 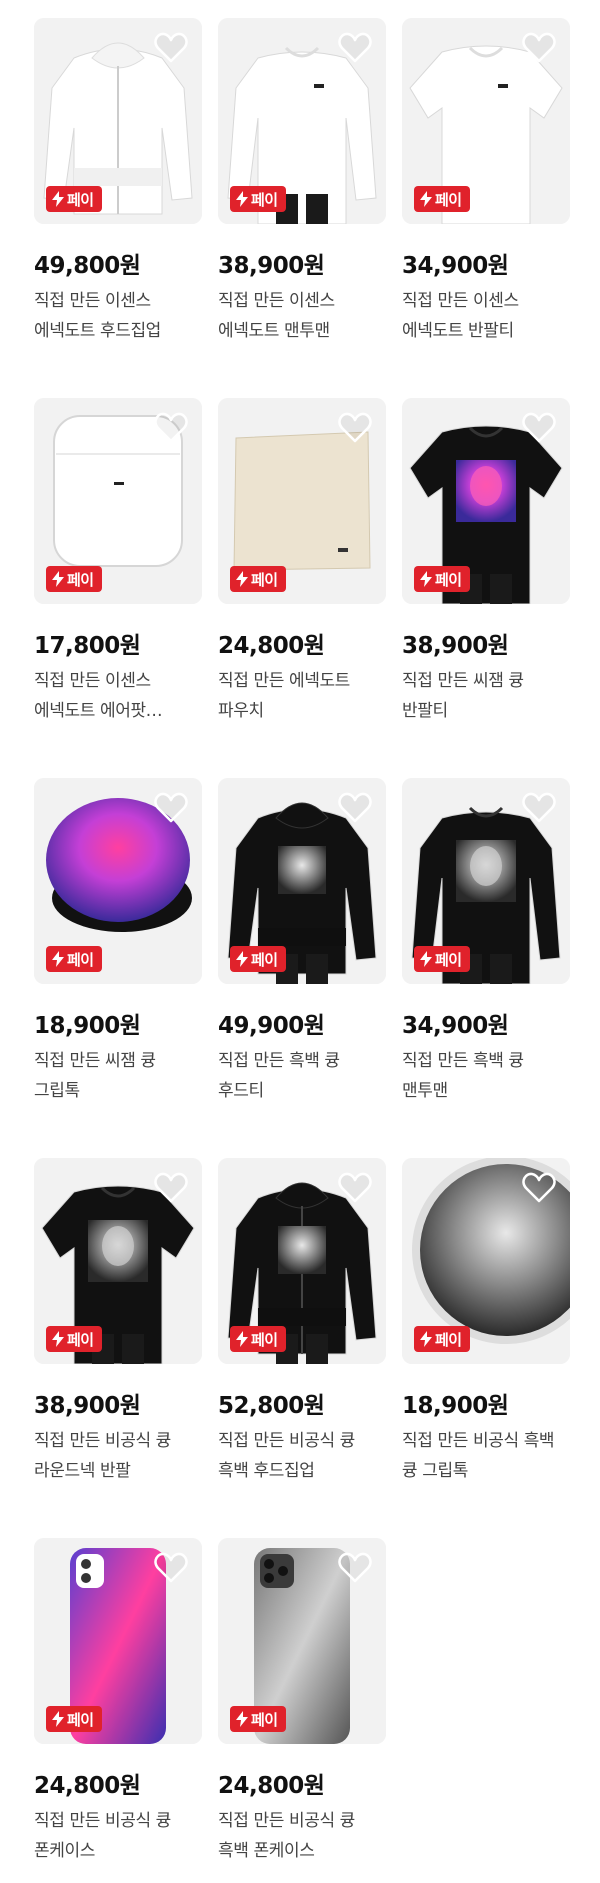 What do you see at coordinates (455, 1026) in the screenshot?
I see `product-price: 34,900원` at bounding box center [455, 1026].